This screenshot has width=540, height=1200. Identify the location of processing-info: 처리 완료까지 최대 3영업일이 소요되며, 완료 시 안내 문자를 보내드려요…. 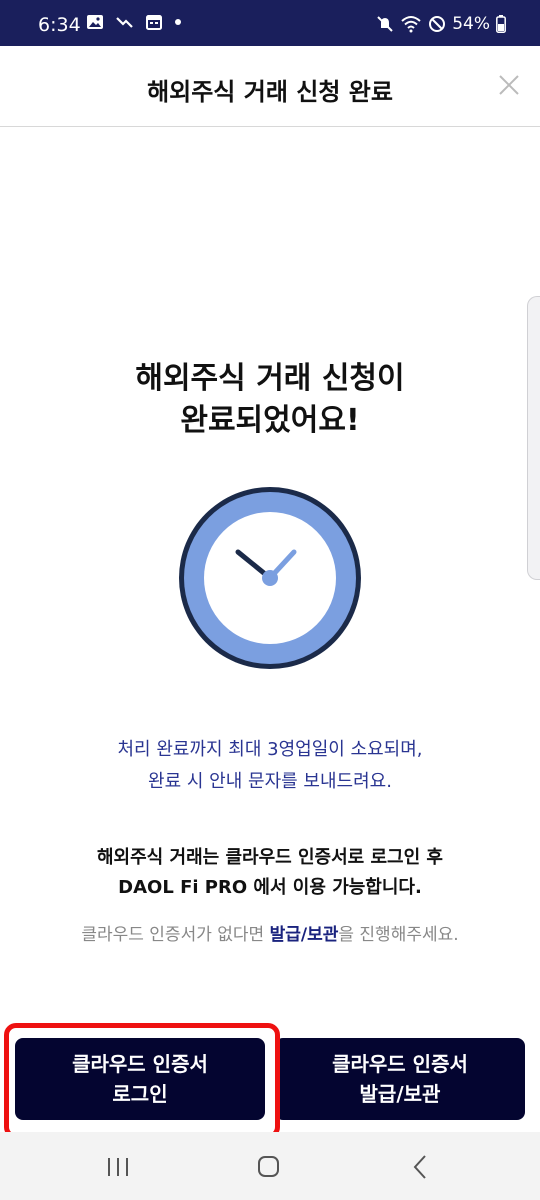
(270, 766).